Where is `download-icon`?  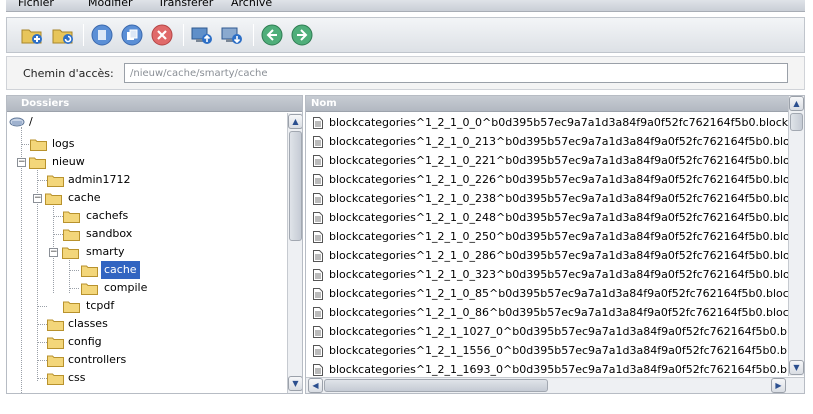 download-icon is located at coordinates (231, 35).